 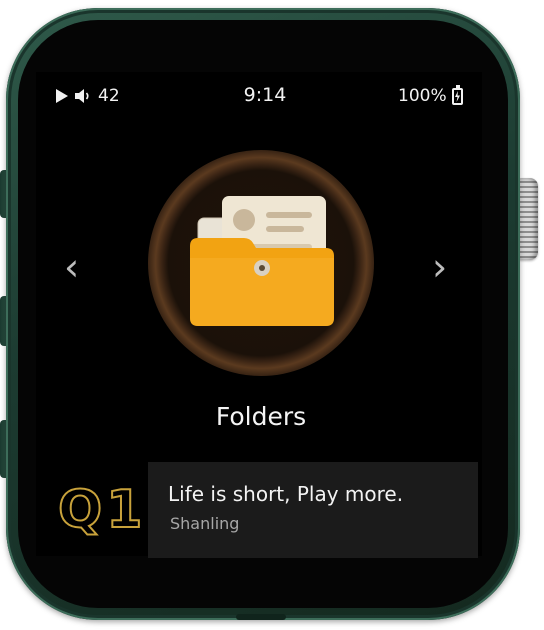 I want to click on brand-name: Shanling, so click(x=205, y=523).